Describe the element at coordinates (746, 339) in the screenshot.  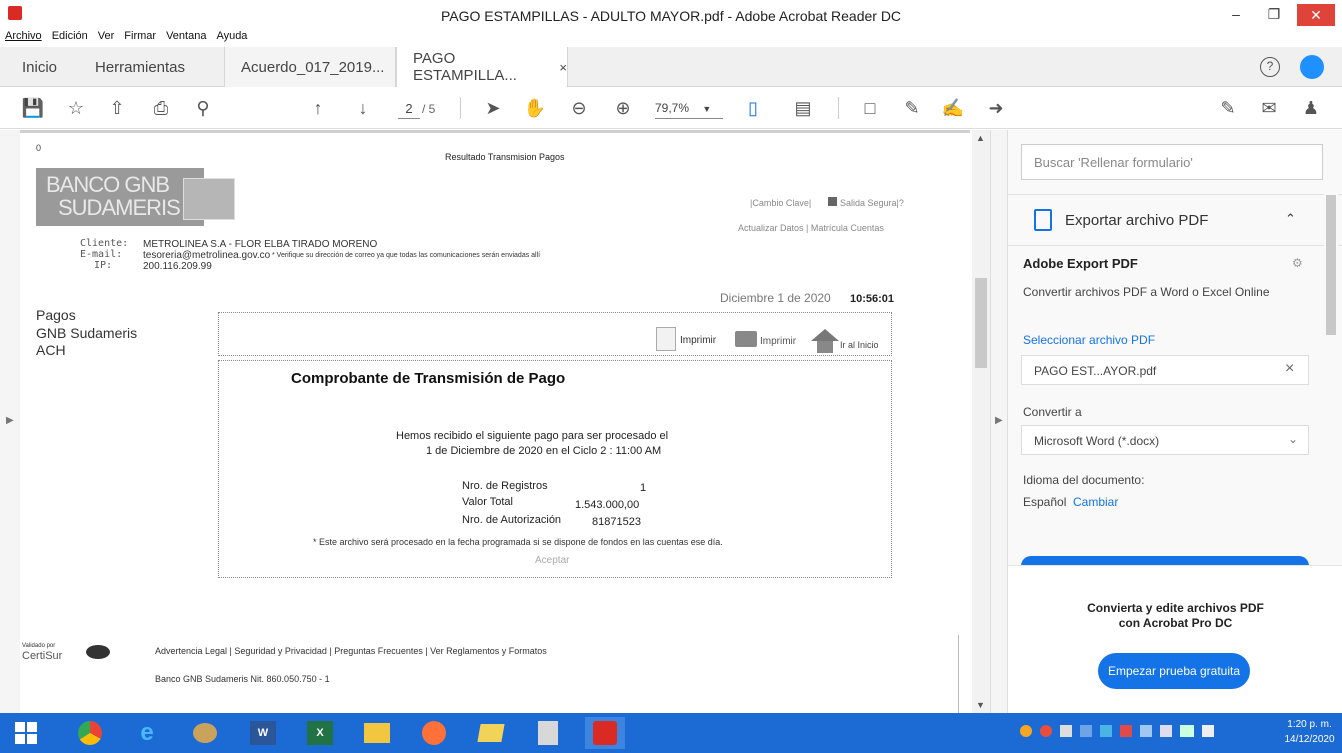
I see `printer-icon` at that location.